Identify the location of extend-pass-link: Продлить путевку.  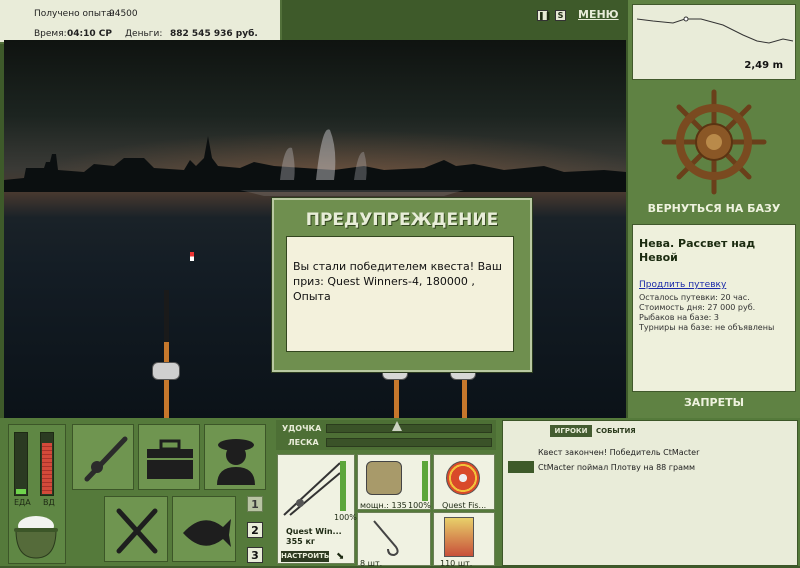
(682, 285).